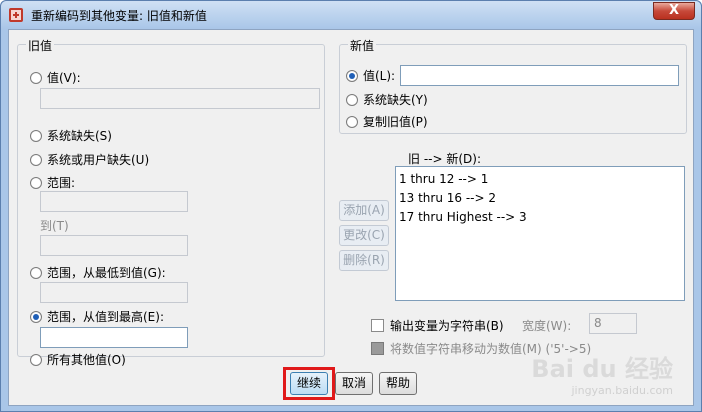 The image size is (702, 412). Describe the element at coordinates (364, 260) in the screenshot. I see `remove-button: 删除(R)` at that location.